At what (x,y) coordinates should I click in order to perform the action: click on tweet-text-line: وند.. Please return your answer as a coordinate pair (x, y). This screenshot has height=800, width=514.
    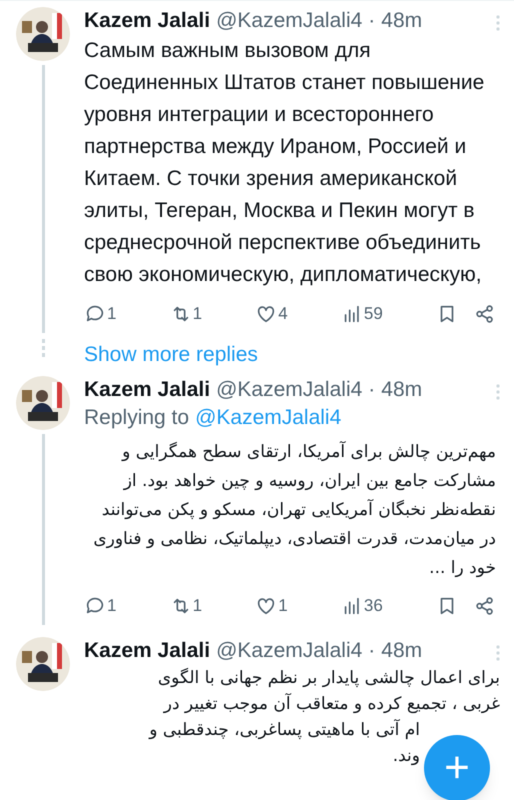
    Looking at the image, I should click on (406, 756).